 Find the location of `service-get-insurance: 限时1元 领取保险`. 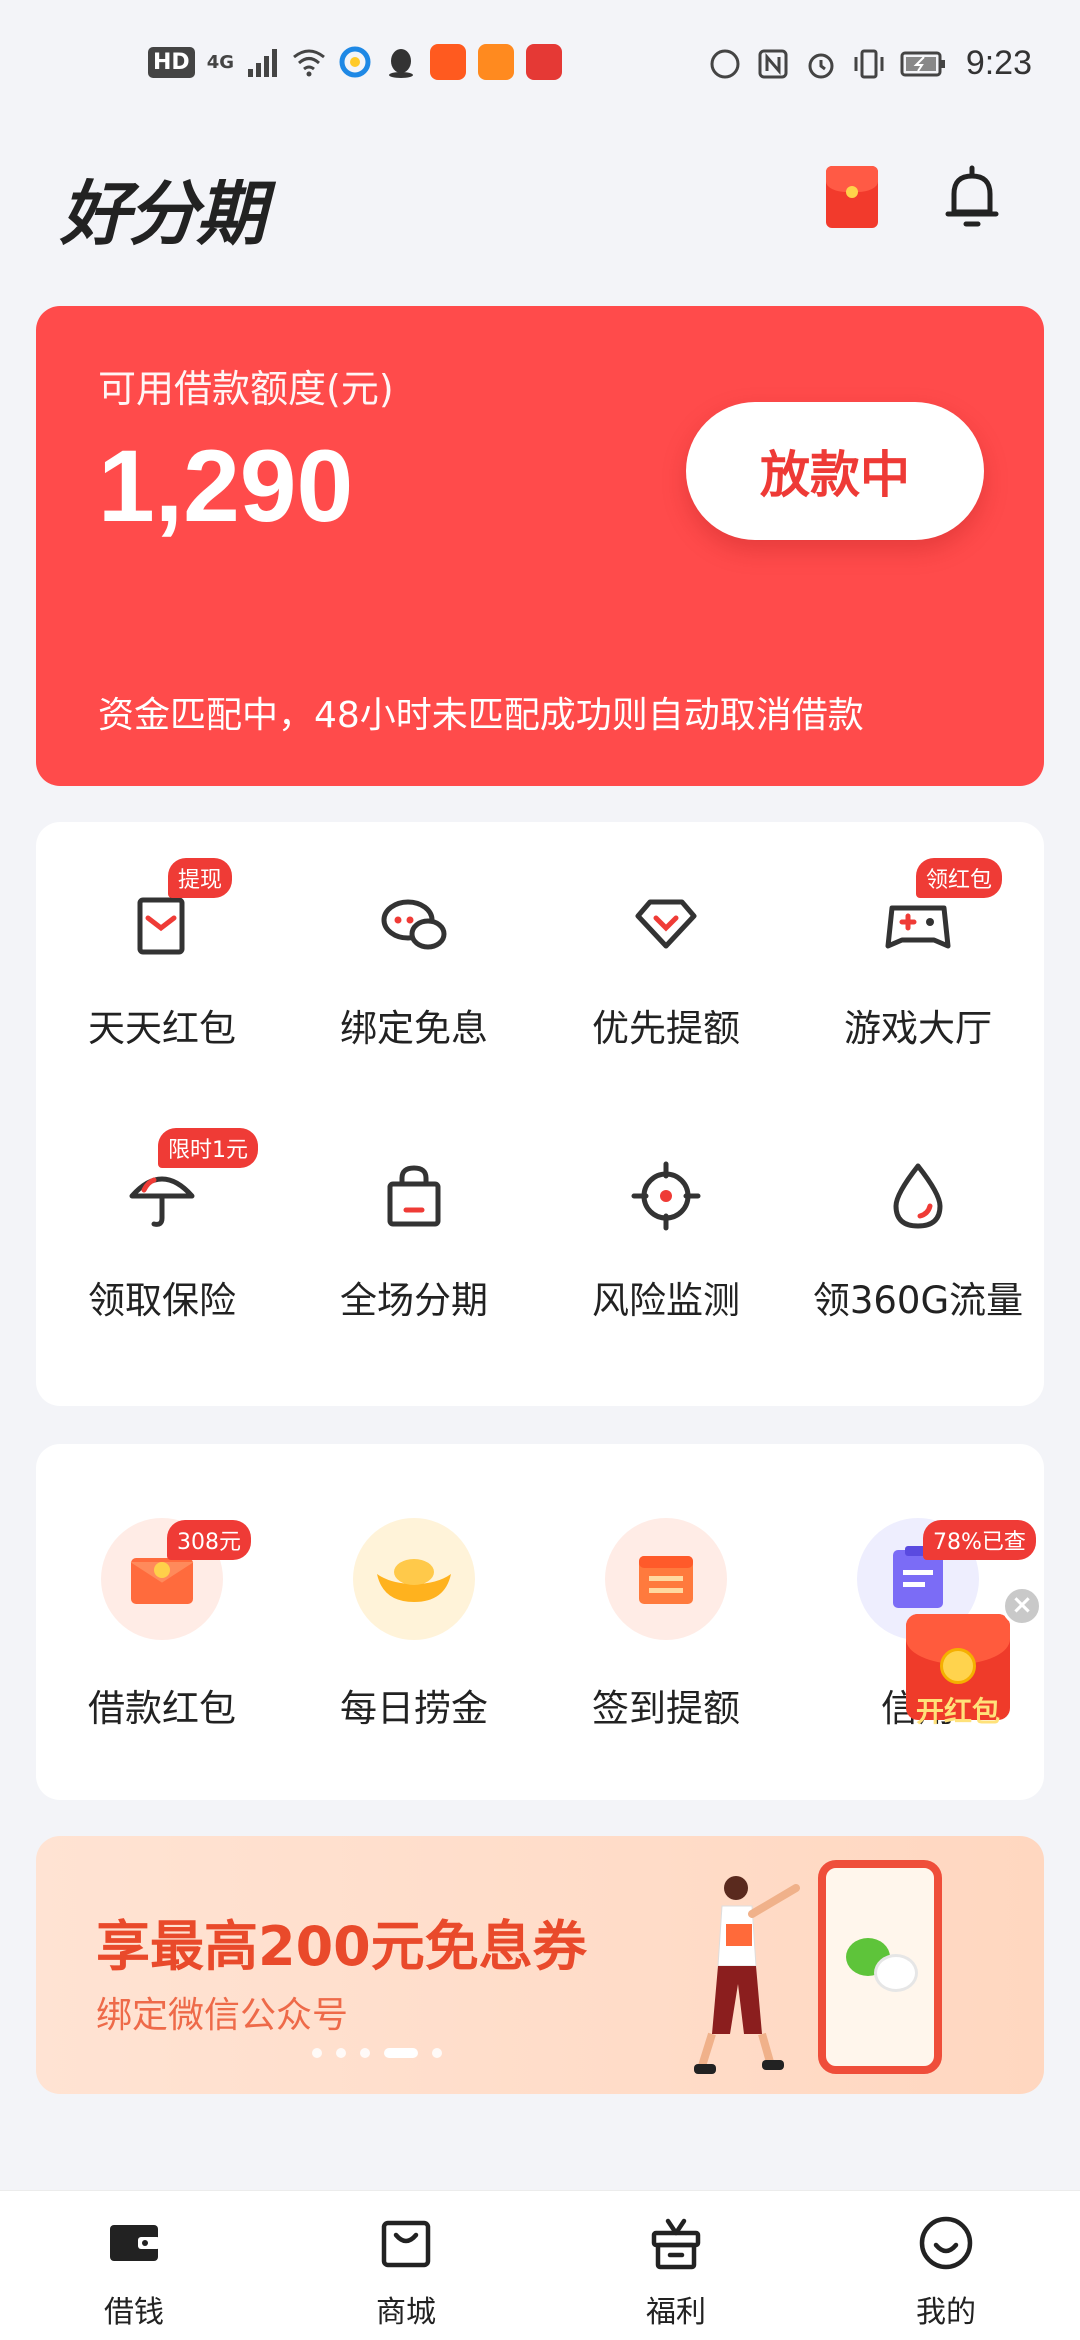

service-get-insurance: 限时1元 领取保险 is located at coordinates (162, 1226).